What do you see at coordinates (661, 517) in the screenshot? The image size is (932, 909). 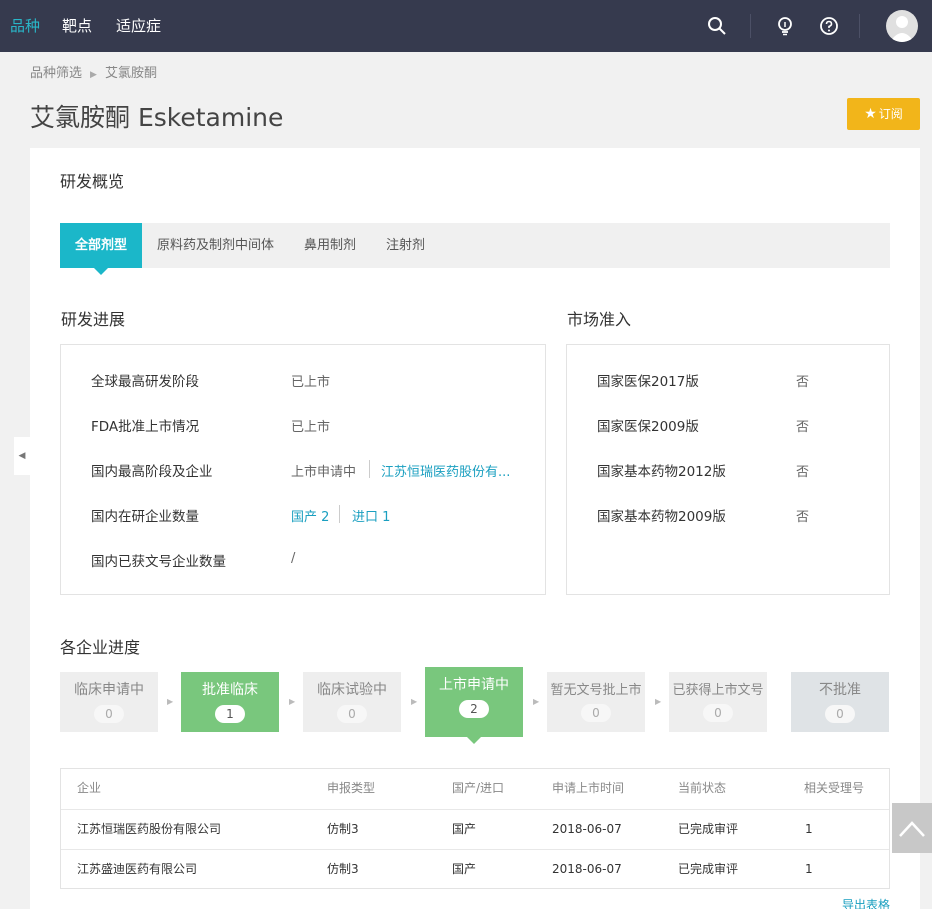 I see `kv-label: 国家基本药物2009版` at bounding box center [661, 517].